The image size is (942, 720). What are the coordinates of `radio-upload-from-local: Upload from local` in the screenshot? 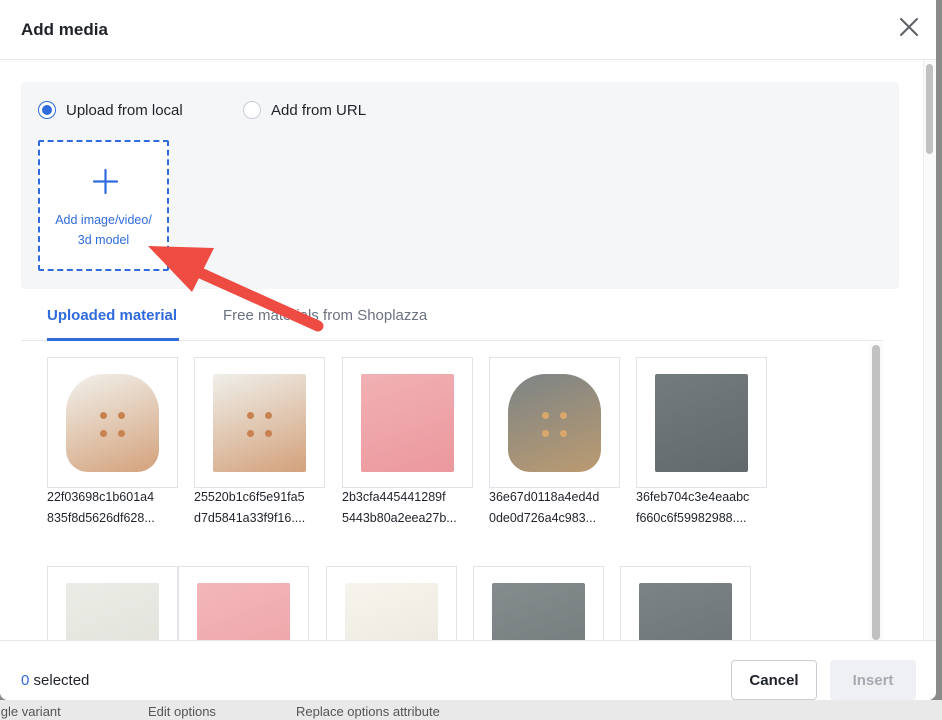 It's located at (110, 110).